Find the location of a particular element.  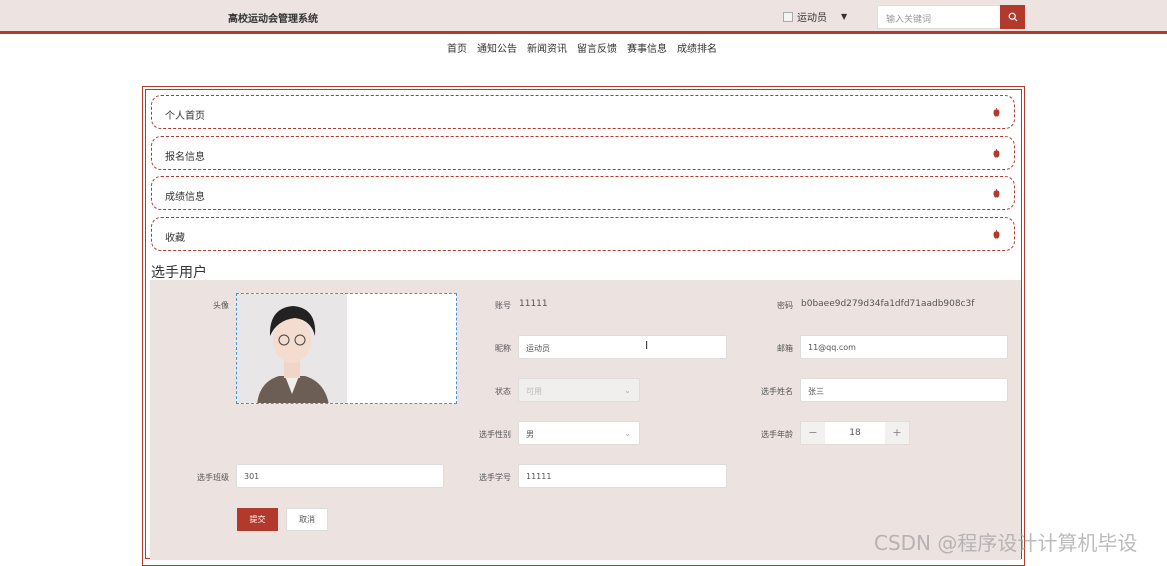

user-avatar-icon is located at coordinates (788, 16).